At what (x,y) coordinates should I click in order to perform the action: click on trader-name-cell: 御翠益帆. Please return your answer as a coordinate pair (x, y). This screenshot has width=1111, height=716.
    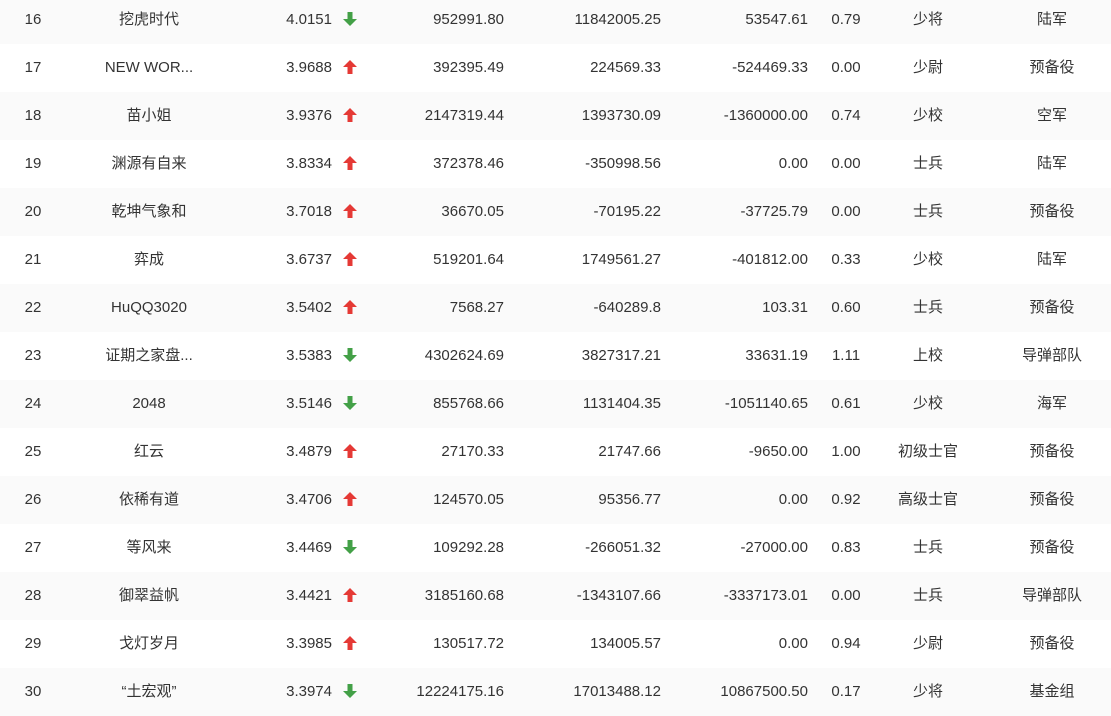
    Looking at the image, I should click on (149, 596).